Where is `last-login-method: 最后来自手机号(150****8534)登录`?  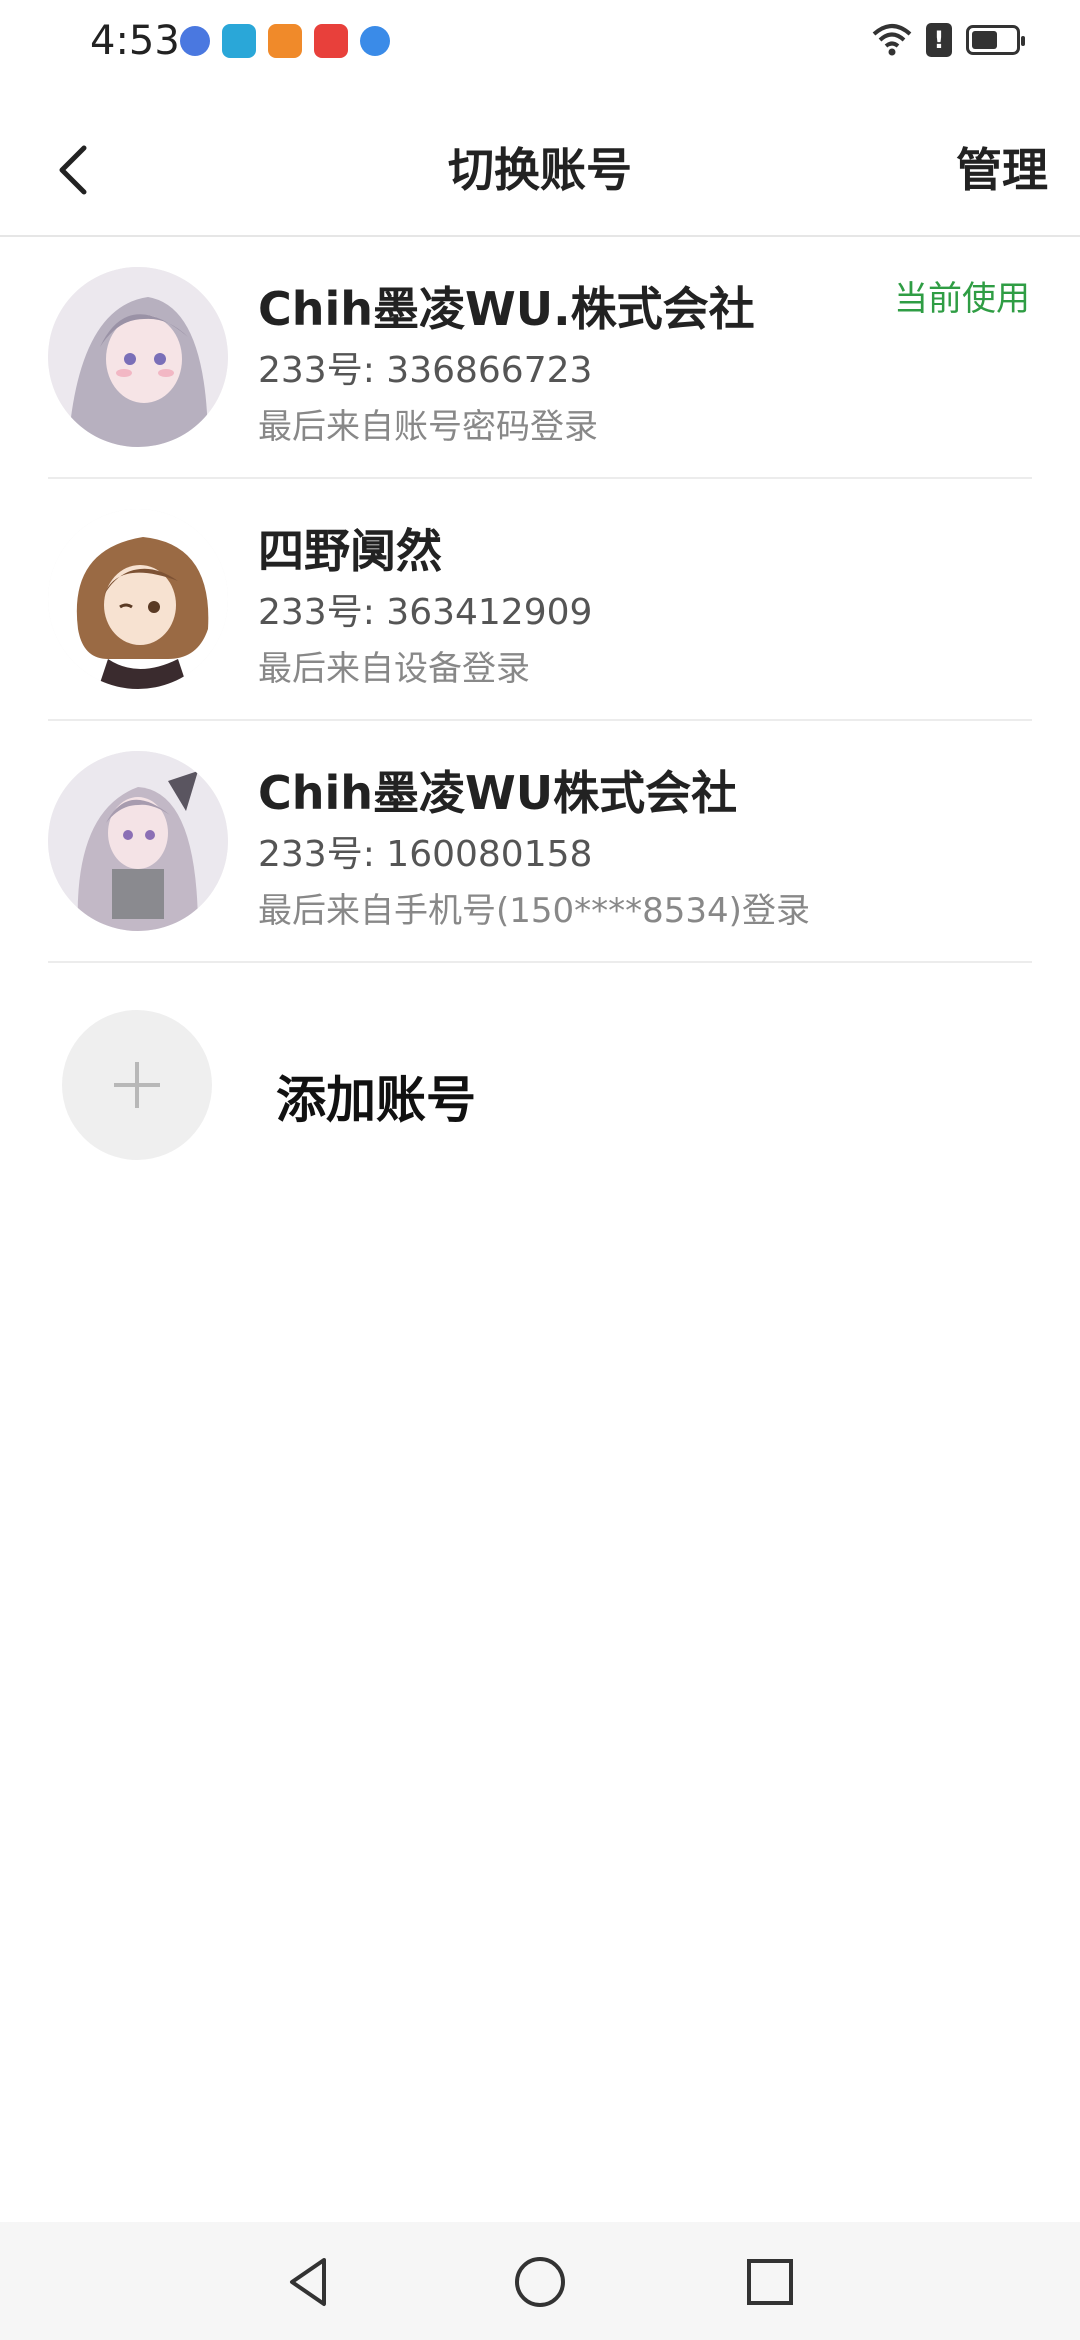 last-login-method: 最后来自手机号(150****8534)登录 is located at coordinates (534, 911).